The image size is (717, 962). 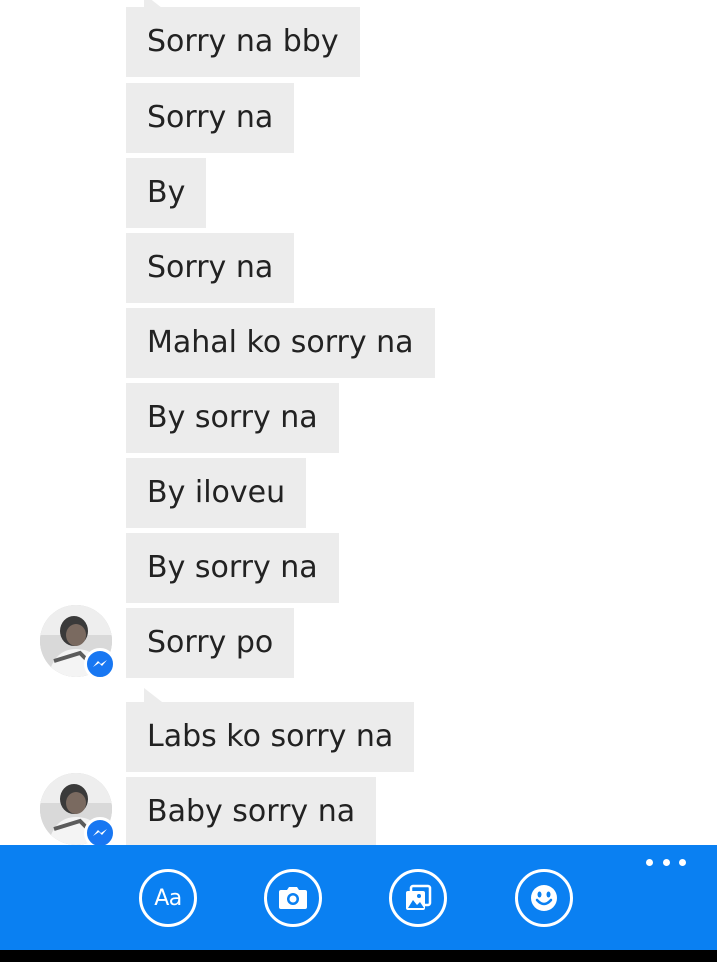 I want to click on emoji-icon, so click(x=544, y=898).